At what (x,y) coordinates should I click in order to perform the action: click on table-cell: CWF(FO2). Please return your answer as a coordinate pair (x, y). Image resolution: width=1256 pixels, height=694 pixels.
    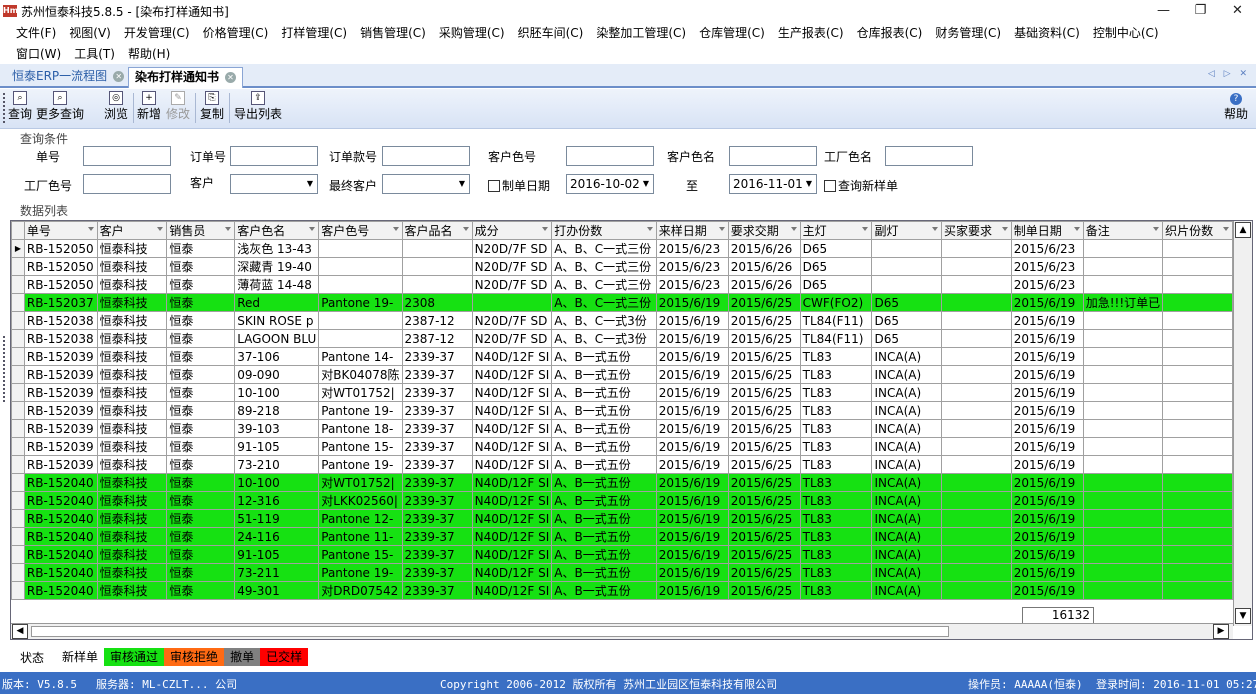
    Looking at the image, I should click on (836, 302).